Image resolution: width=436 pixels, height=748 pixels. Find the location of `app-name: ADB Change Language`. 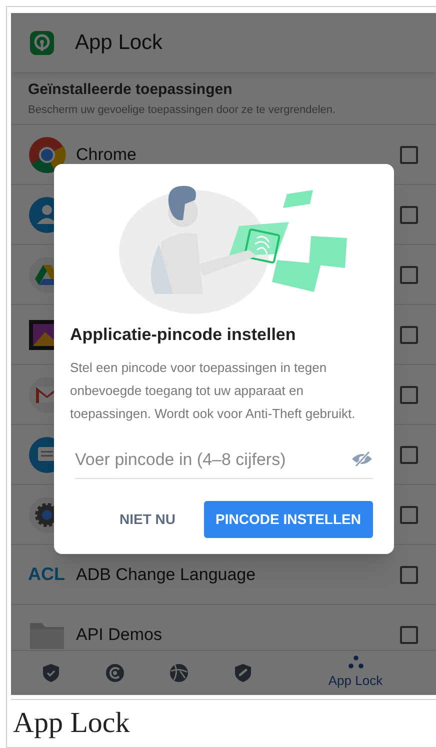

app-name: ADB Change Language is located at coordinates (166, 575).